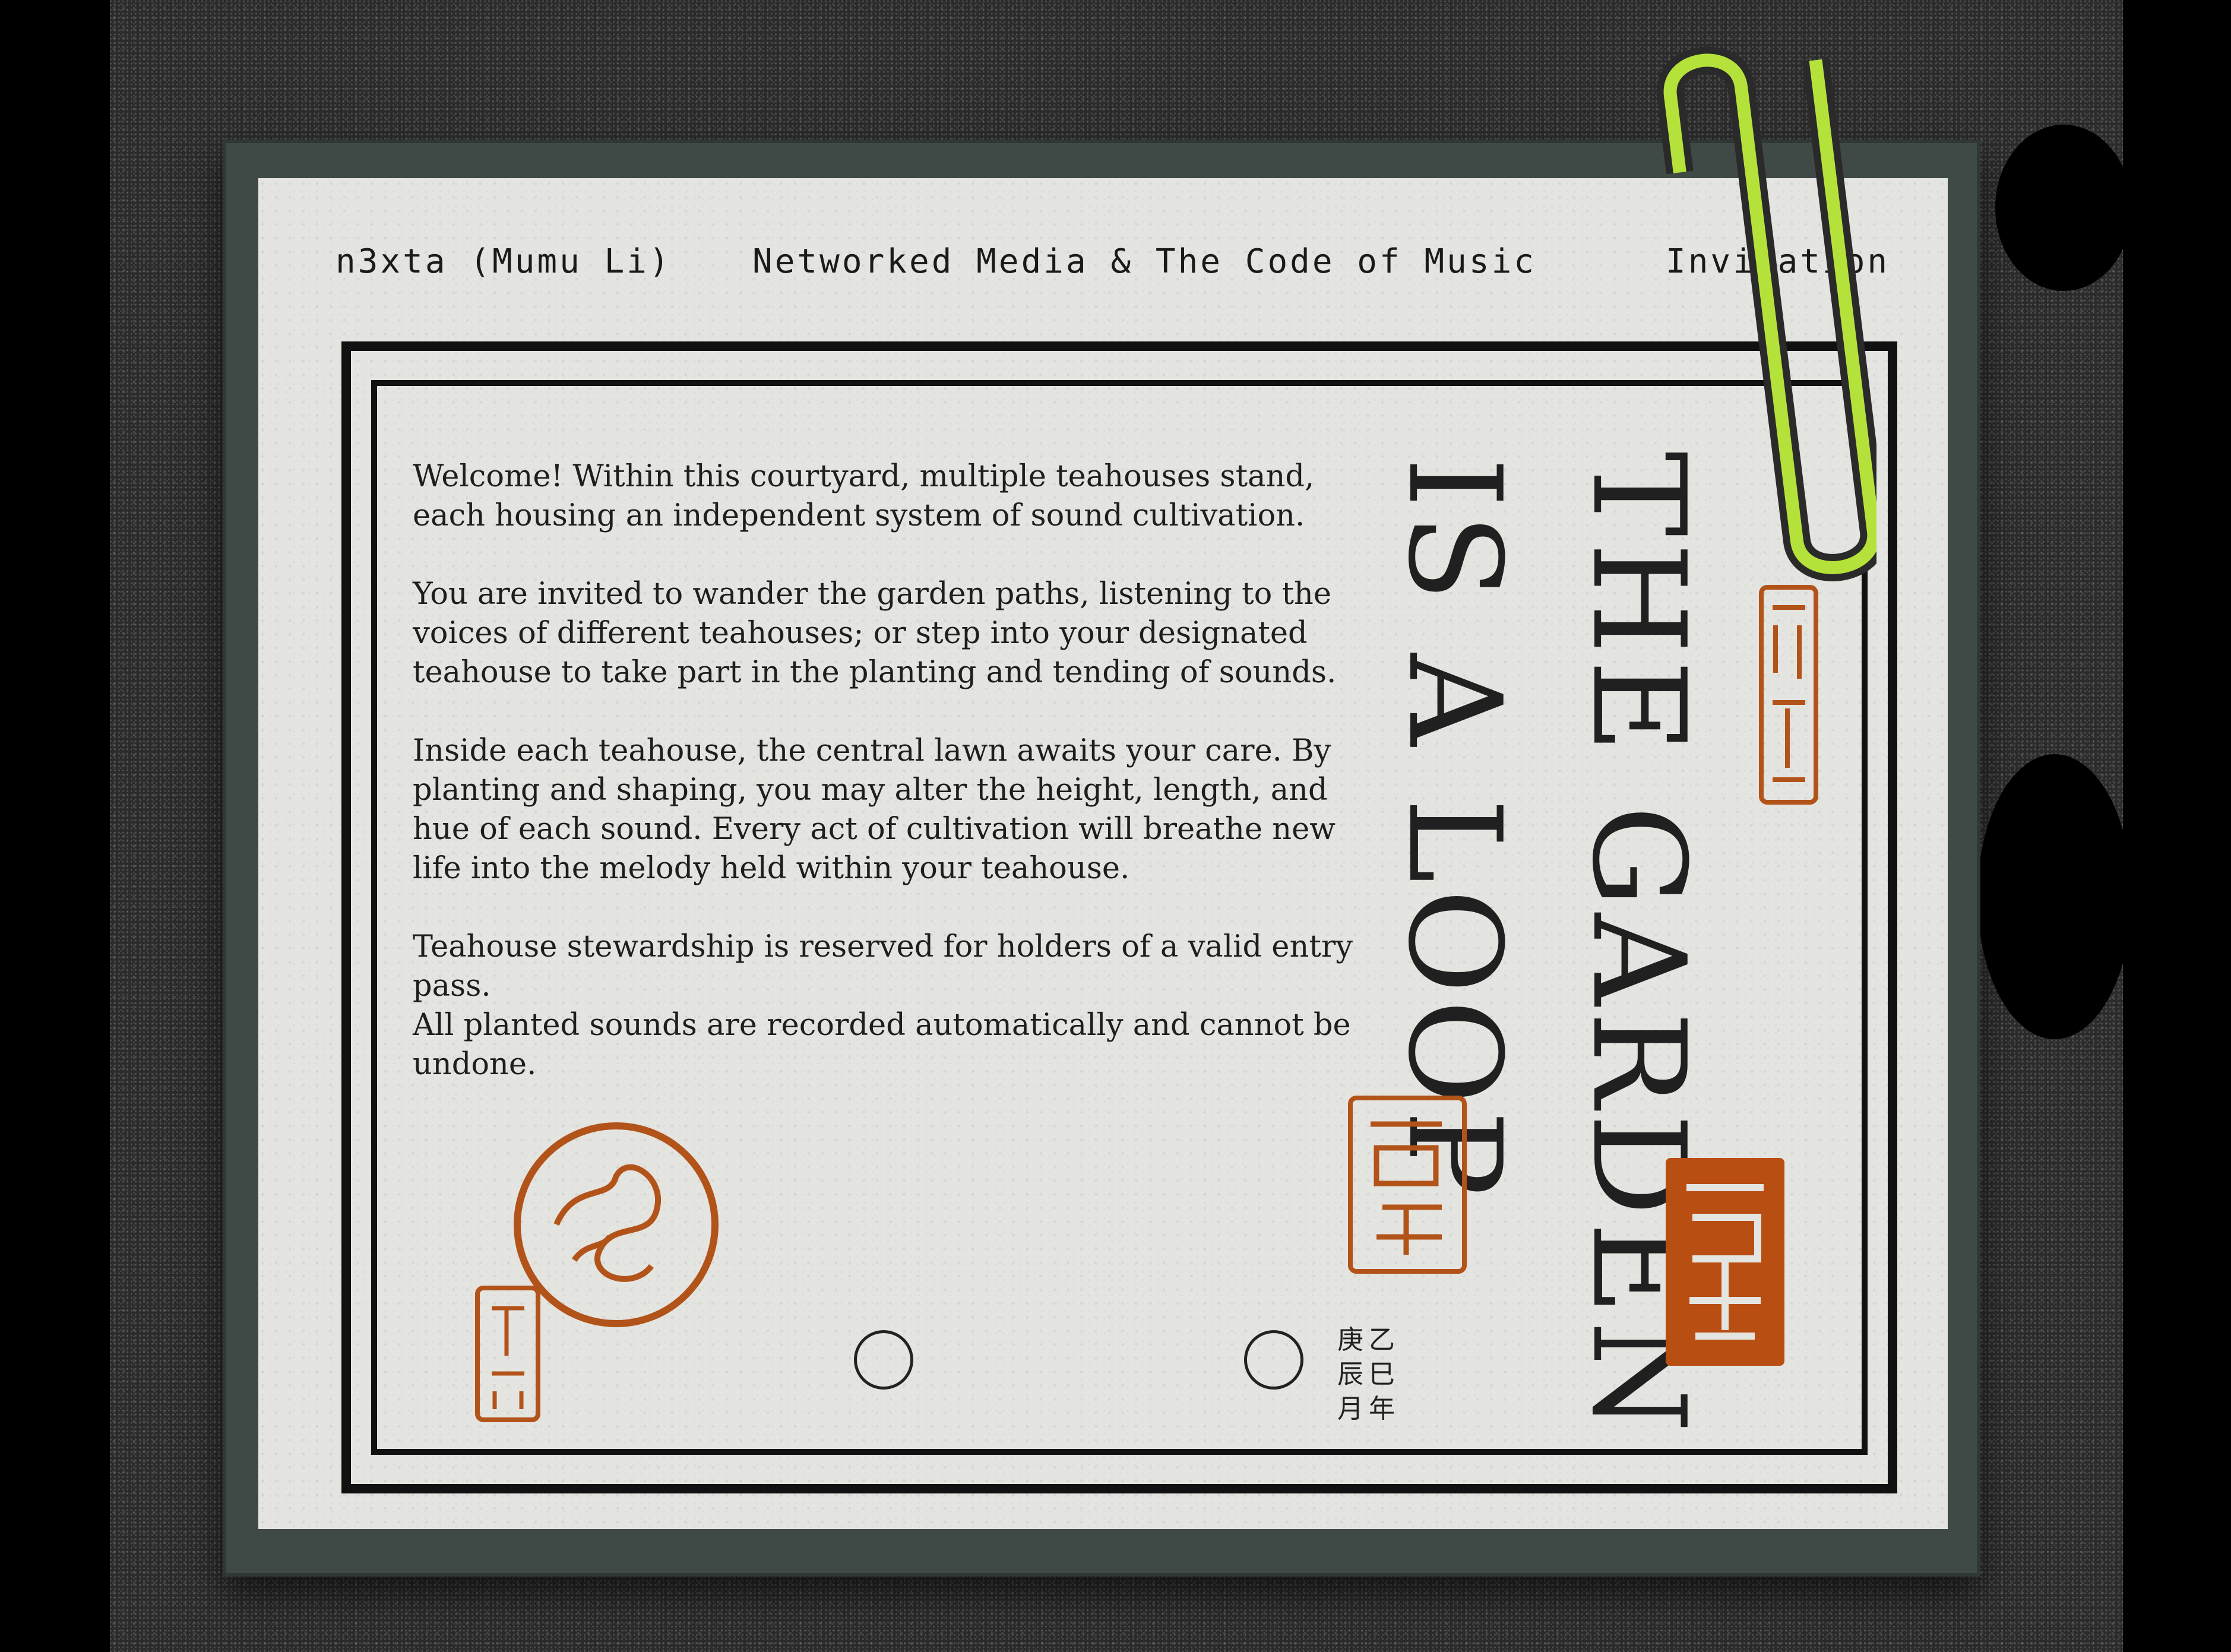 The height and width of the screenshot is (1652, 2231). Describe the element at coordinates (504, 261) in the screenshot. I see `header-author: n3xta (Mumu Li)` at that location.